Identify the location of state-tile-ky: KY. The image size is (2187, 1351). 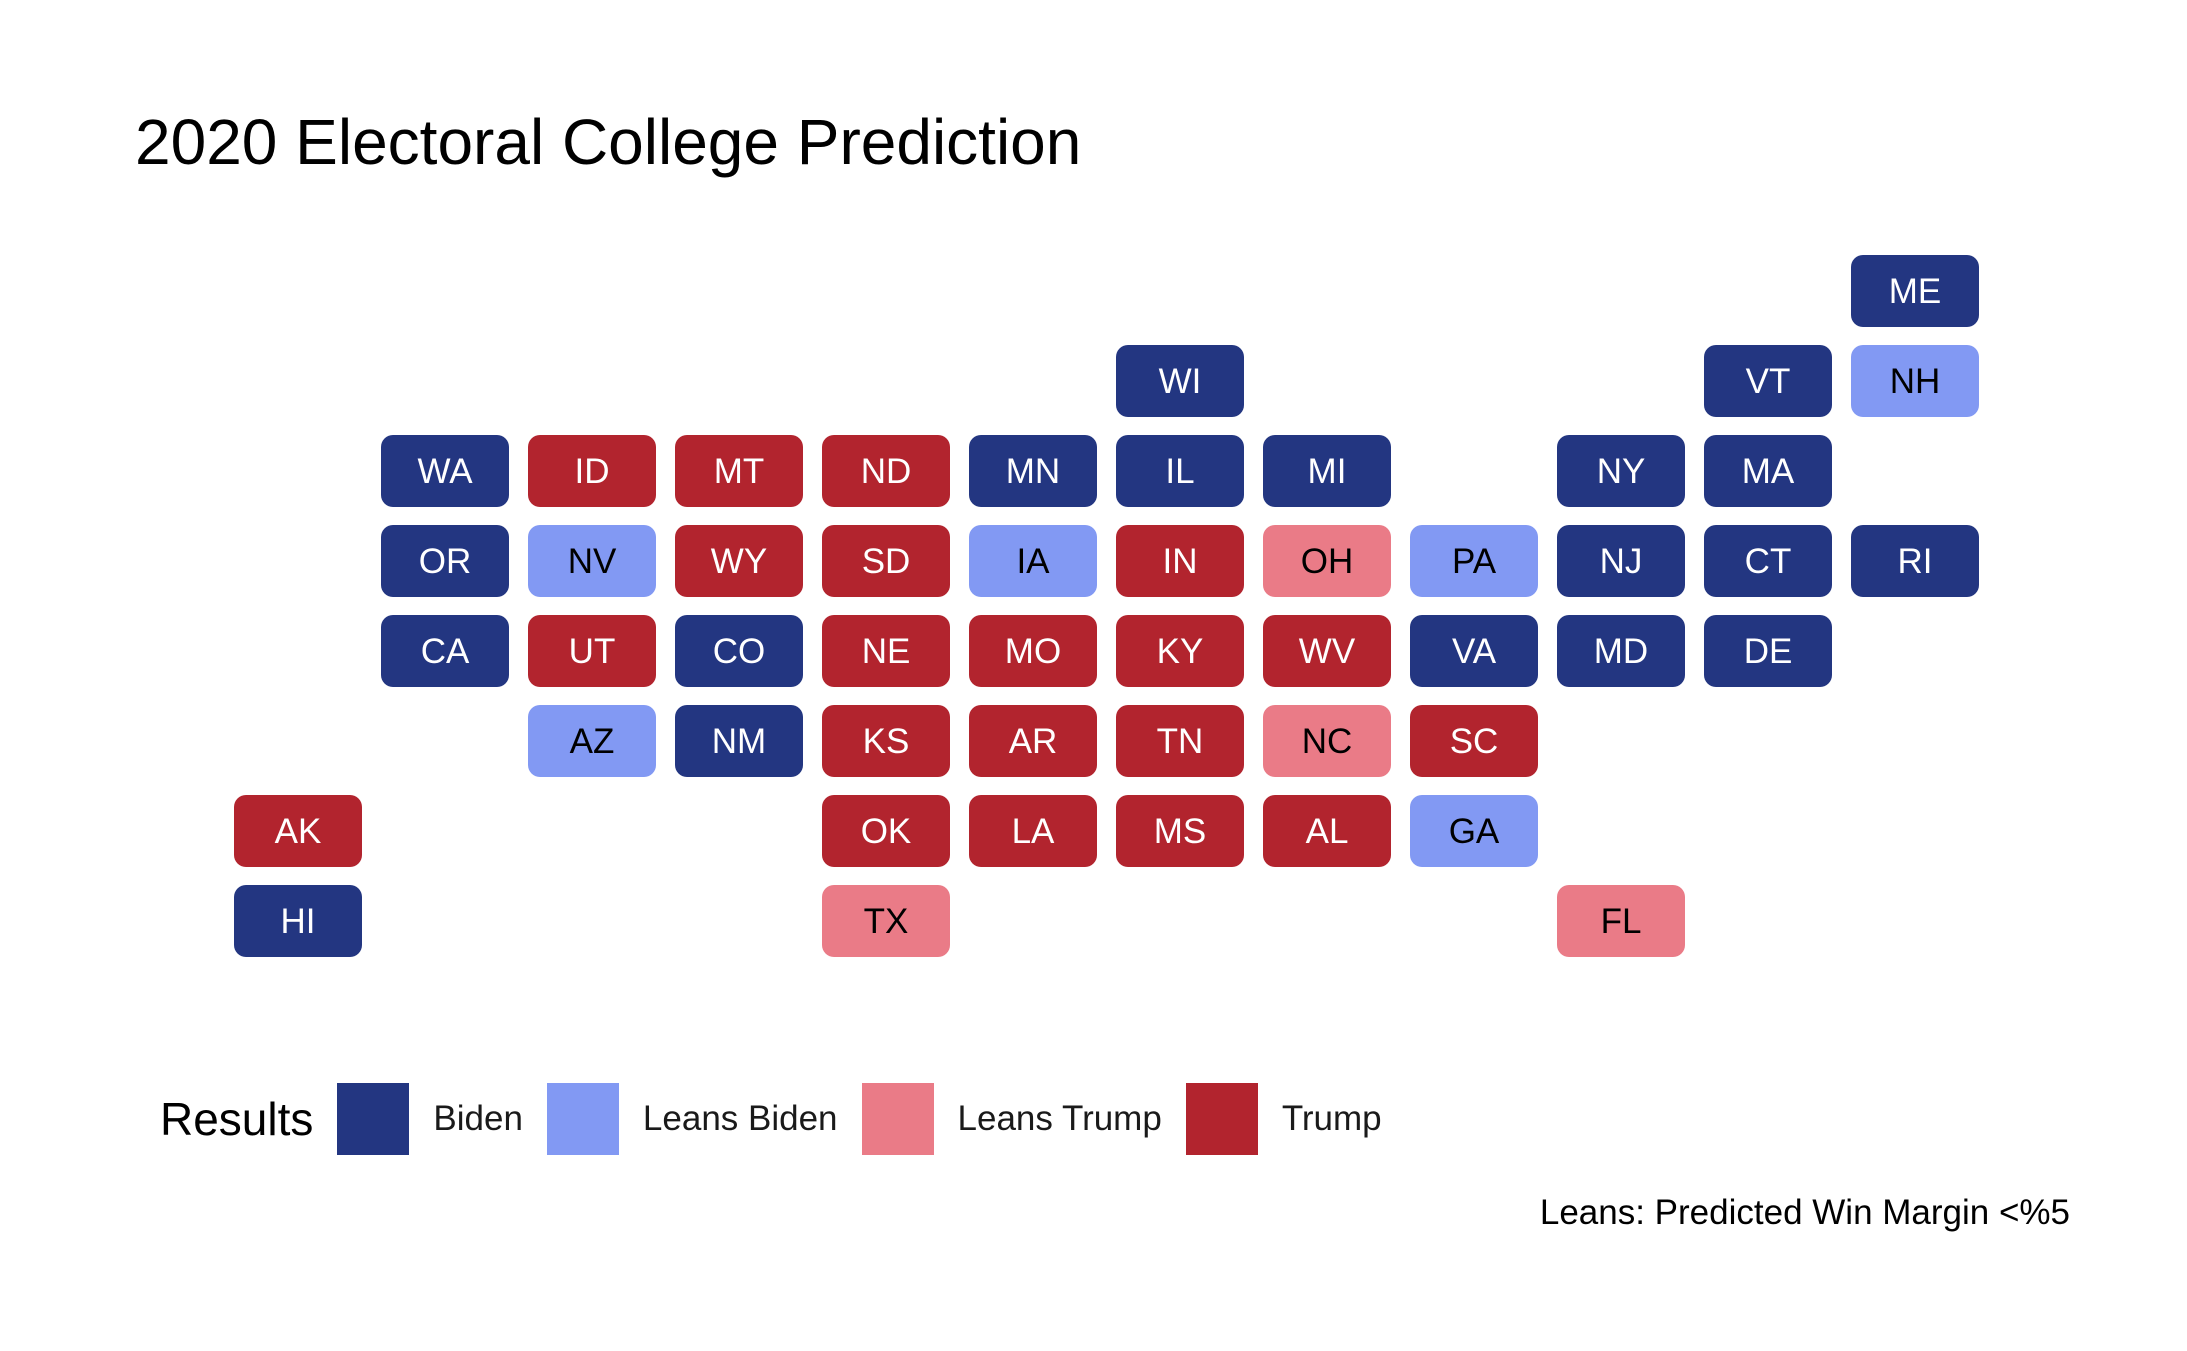
(1180, 651).